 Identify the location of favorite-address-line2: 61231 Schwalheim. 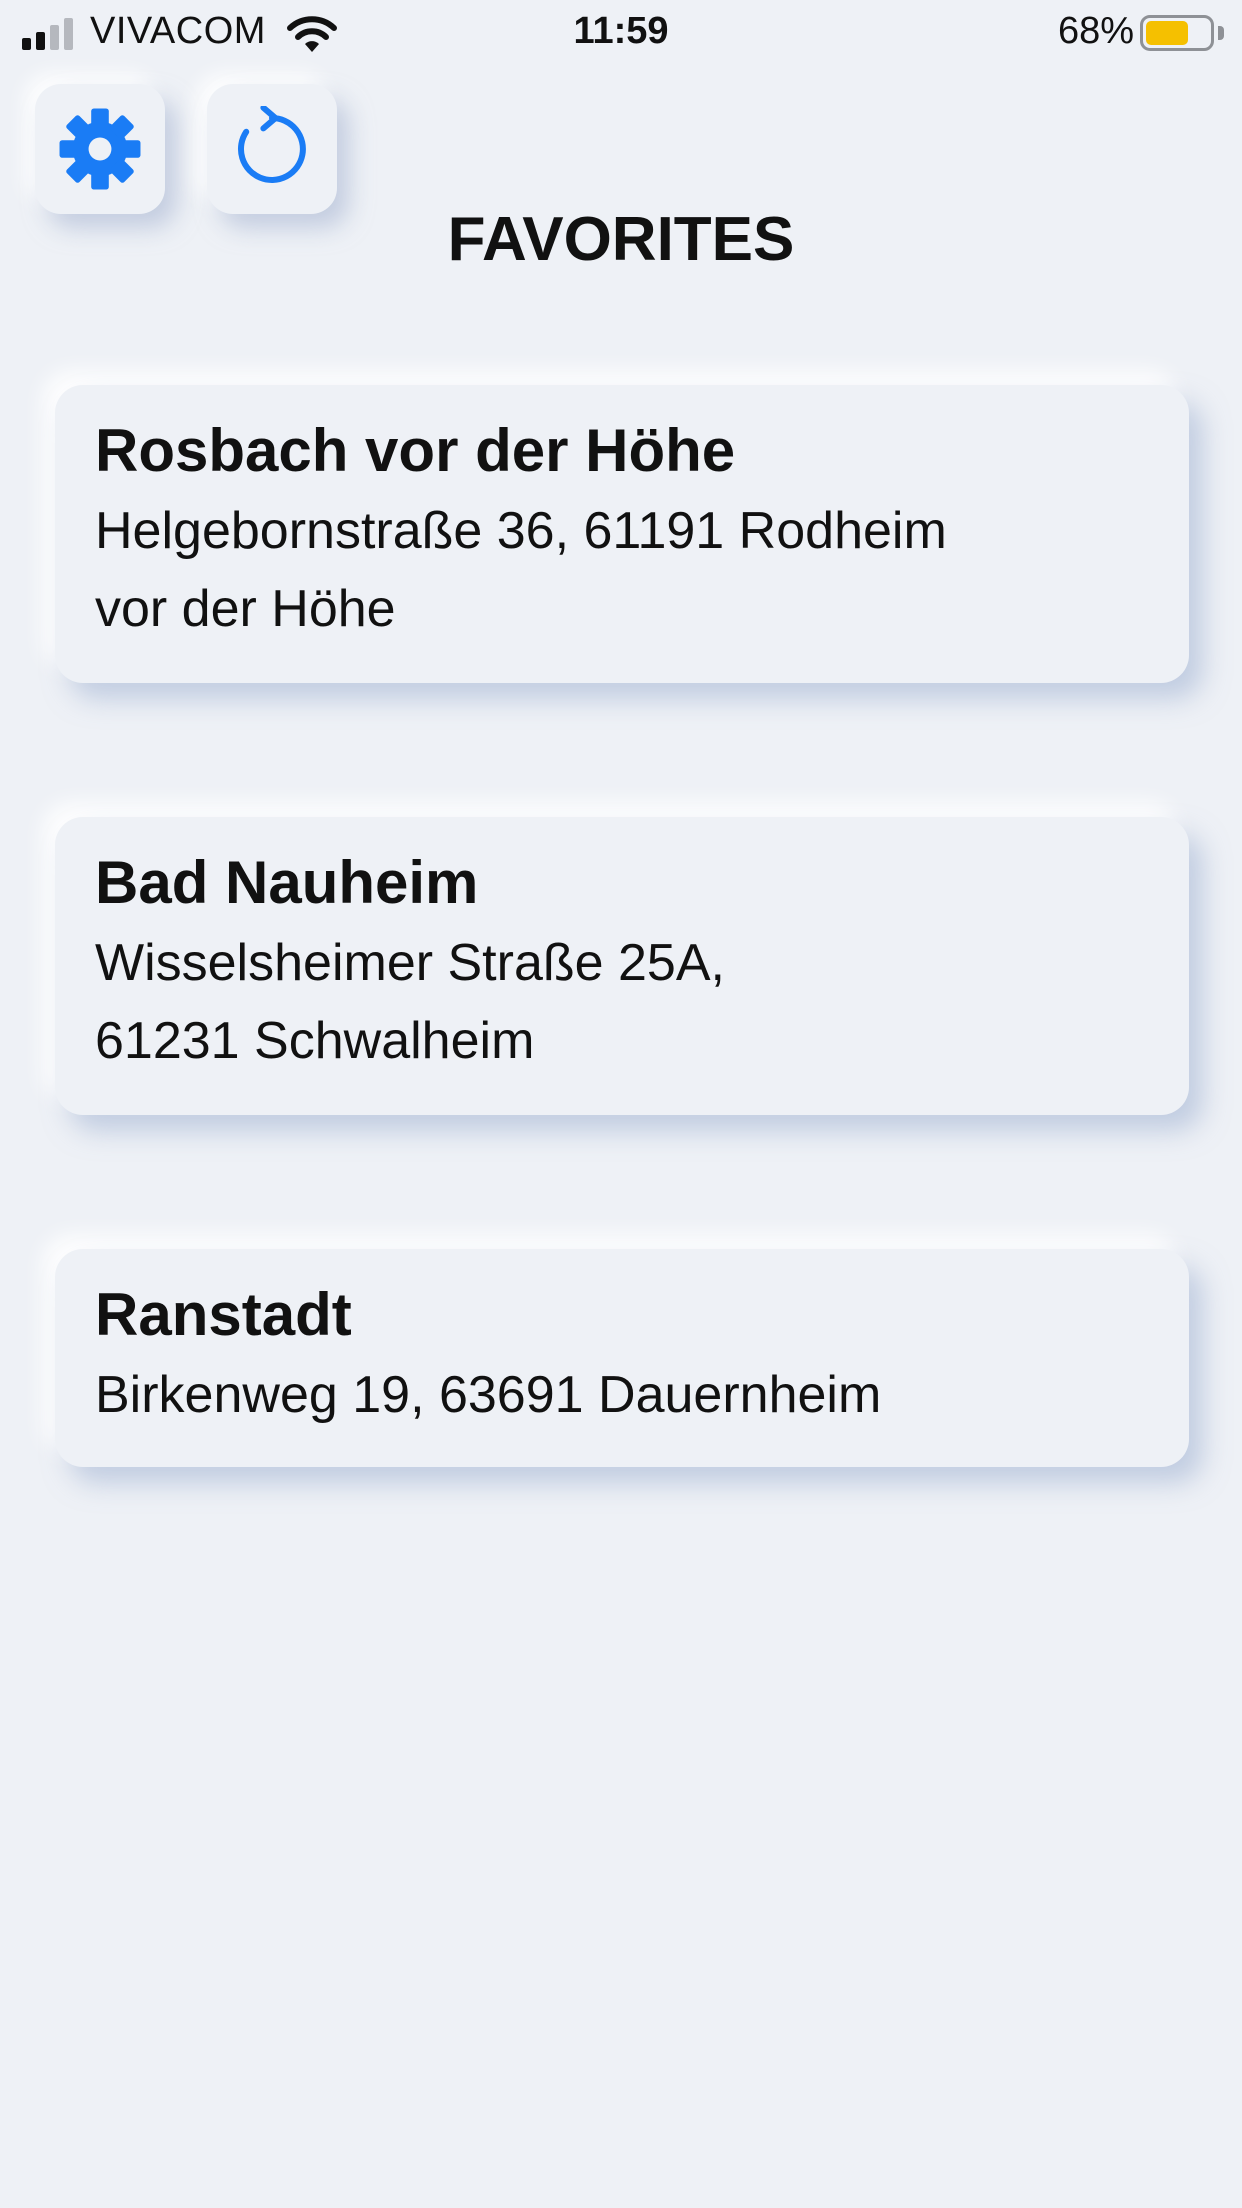
(315, 1041).